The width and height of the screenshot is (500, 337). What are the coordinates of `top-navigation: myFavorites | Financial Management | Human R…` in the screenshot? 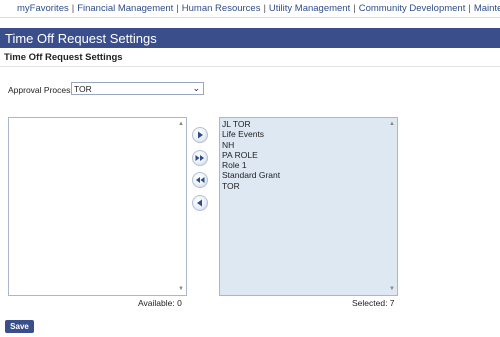 It's located at (250, 9).